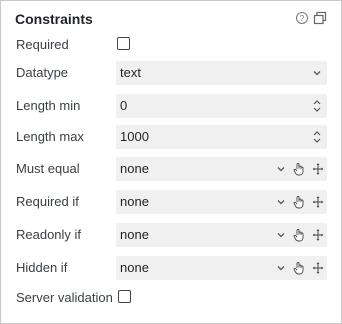  I want to click on required-label: Required, so click(42, 44).